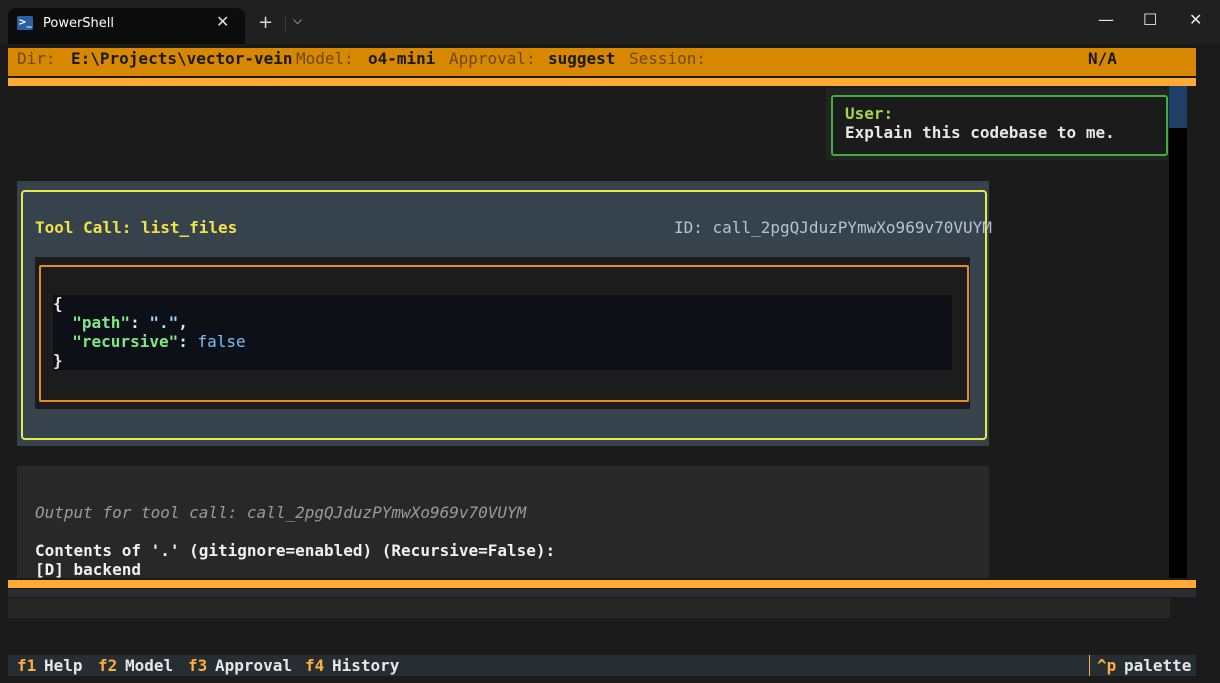  I want to click on approval-value: suggest, so click(582, 58).